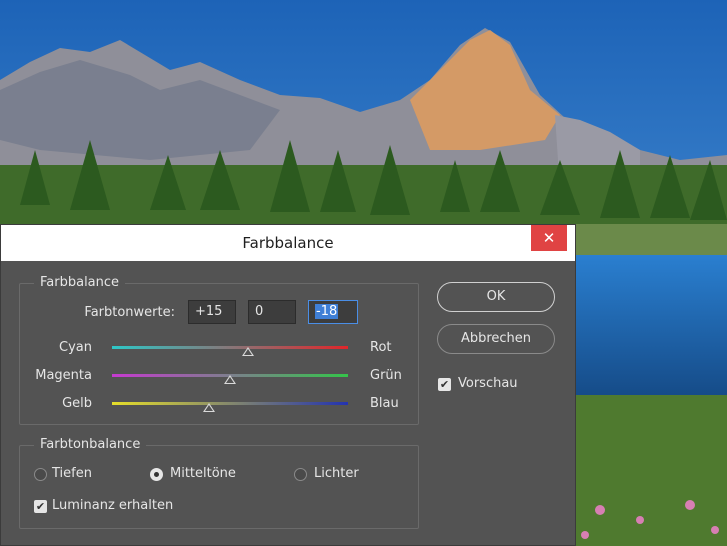 The height and width of the screenshot is (546, 727). Describe the element at coordinates (336, 474) in the screenshot. I see `highlights-label: Lichter` at that location.